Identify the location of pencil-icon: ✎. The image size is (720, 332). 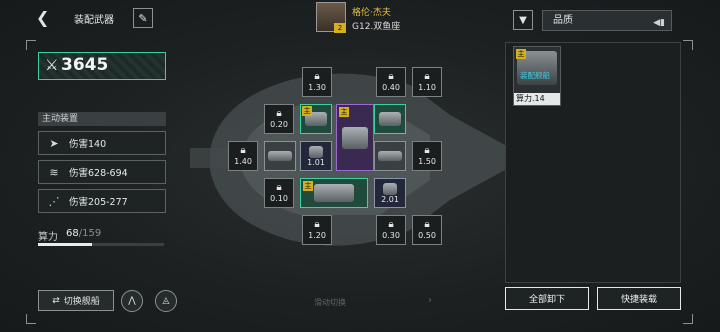
(143, 18).